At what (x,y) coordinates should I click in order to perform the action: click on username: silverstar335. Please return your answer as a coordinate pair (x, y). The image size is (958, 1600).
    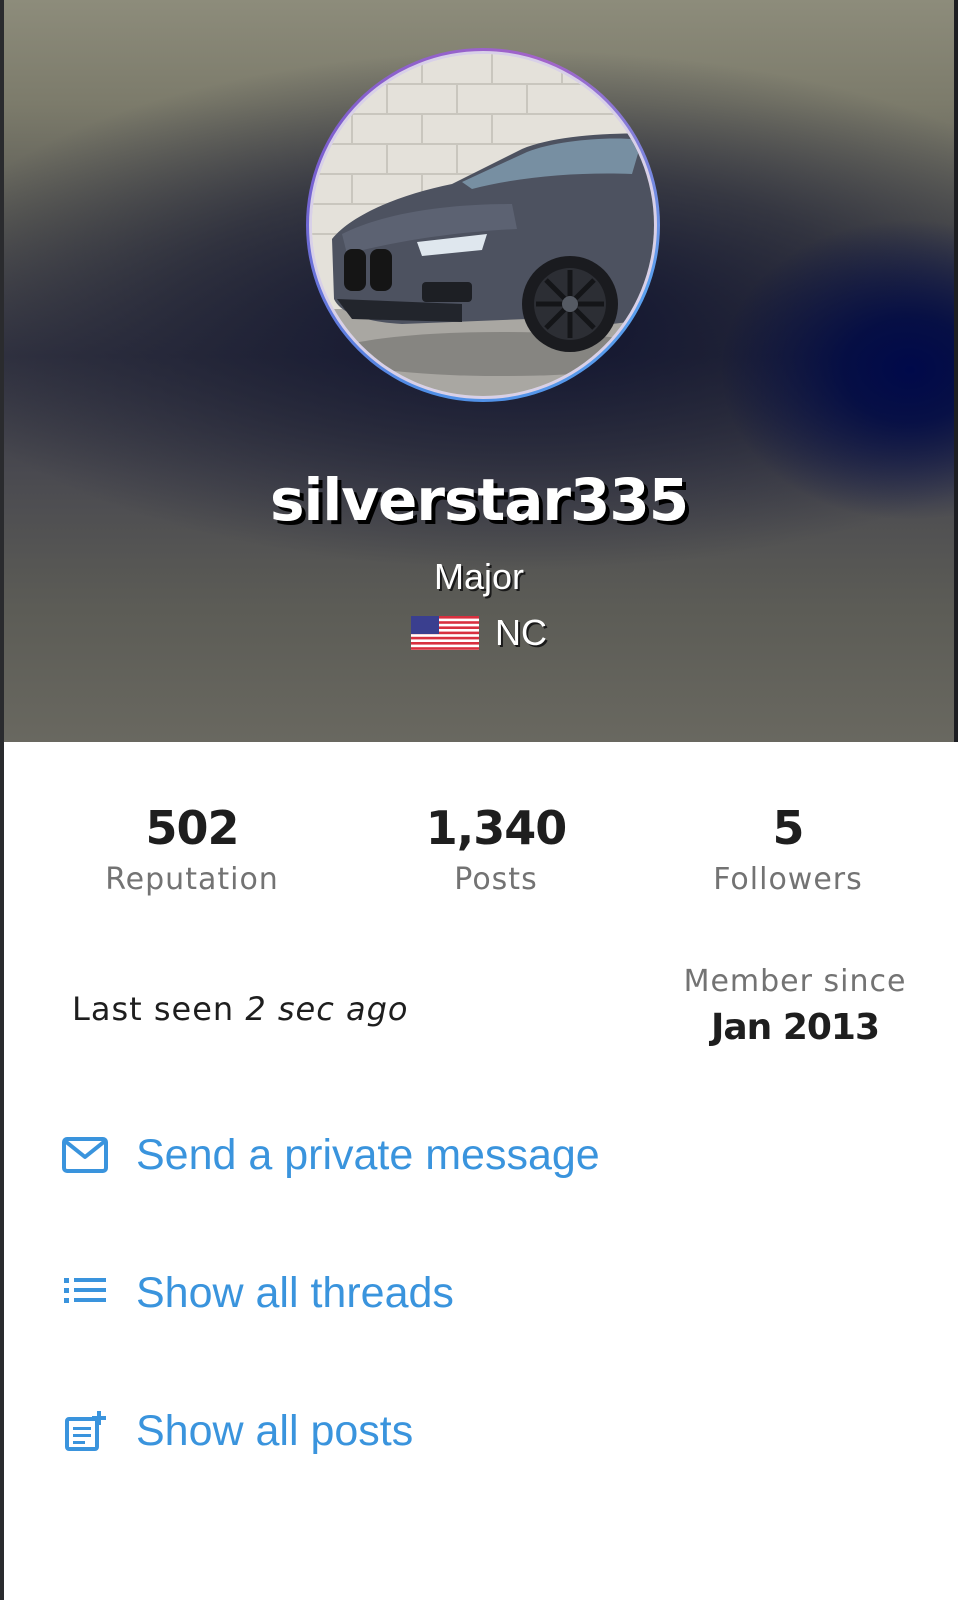
    Looking at the image, I should click on (479, 500).